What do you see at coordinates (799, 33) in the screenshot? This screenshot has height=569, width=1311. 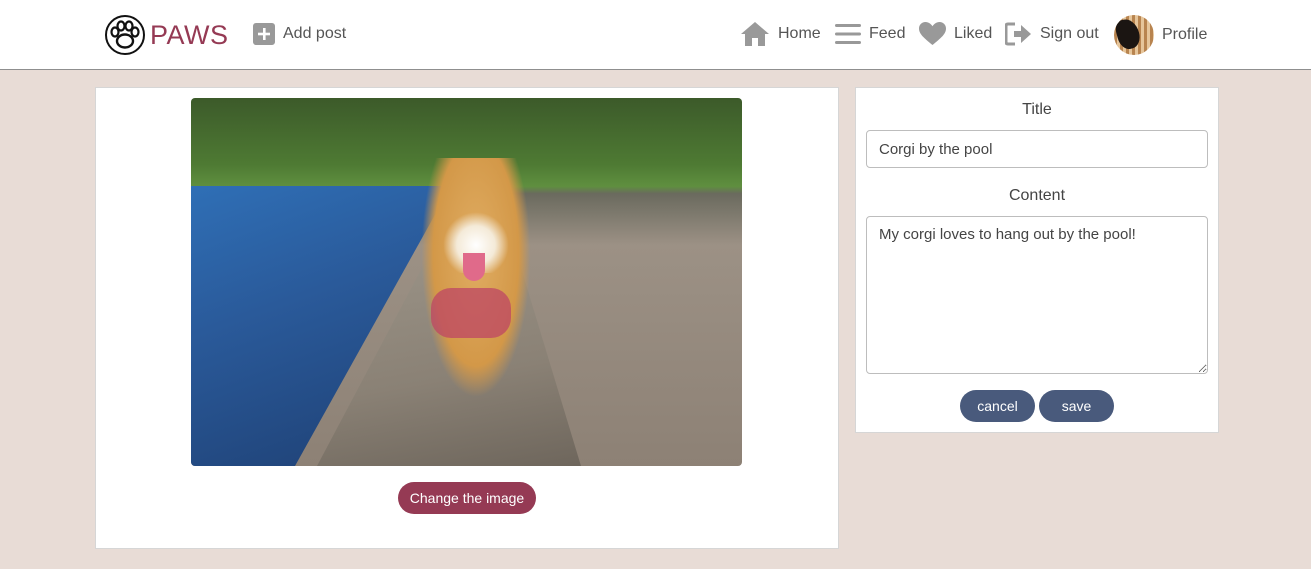 I see `nav-home-label: Home` at bounding box center [799, 33].